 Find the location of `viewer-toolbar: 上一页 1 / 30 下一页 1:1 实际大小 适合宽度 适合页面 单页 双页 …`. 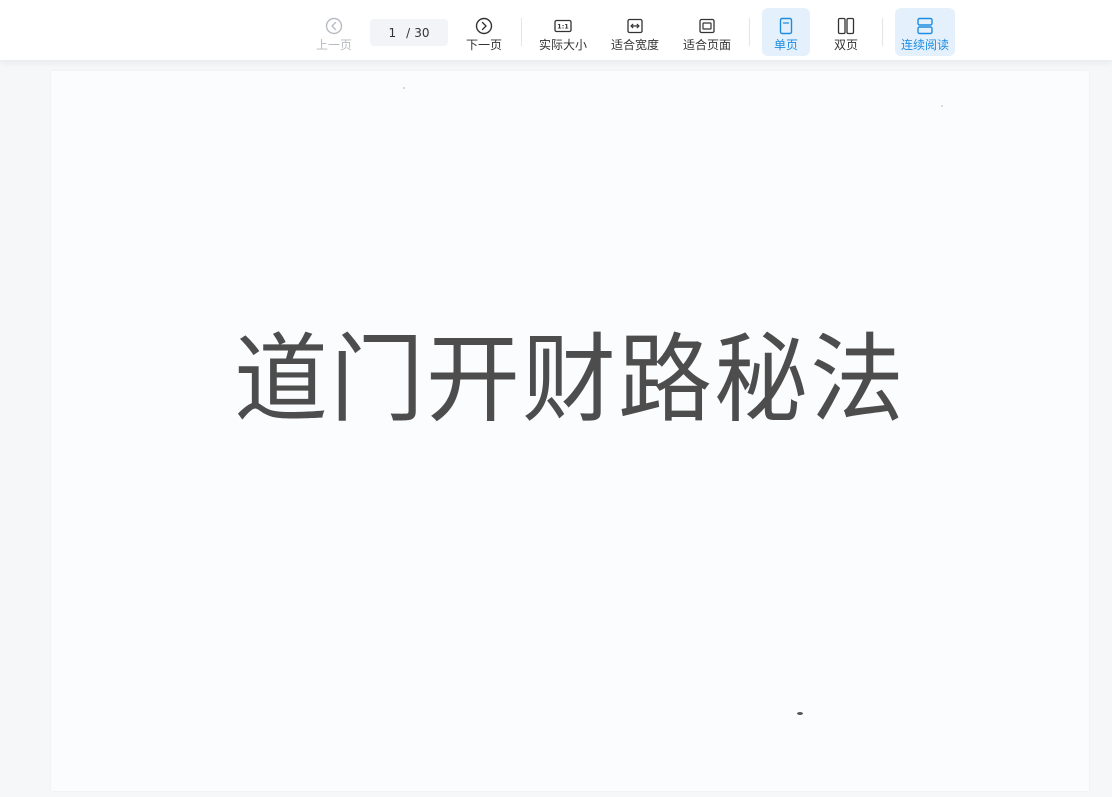

viewer-toolbar: 上一页 1 / 30 下一页 1:1 实际大小 适合宽度 适合页面 单页 双页 … is located at coordinates (556, 30).